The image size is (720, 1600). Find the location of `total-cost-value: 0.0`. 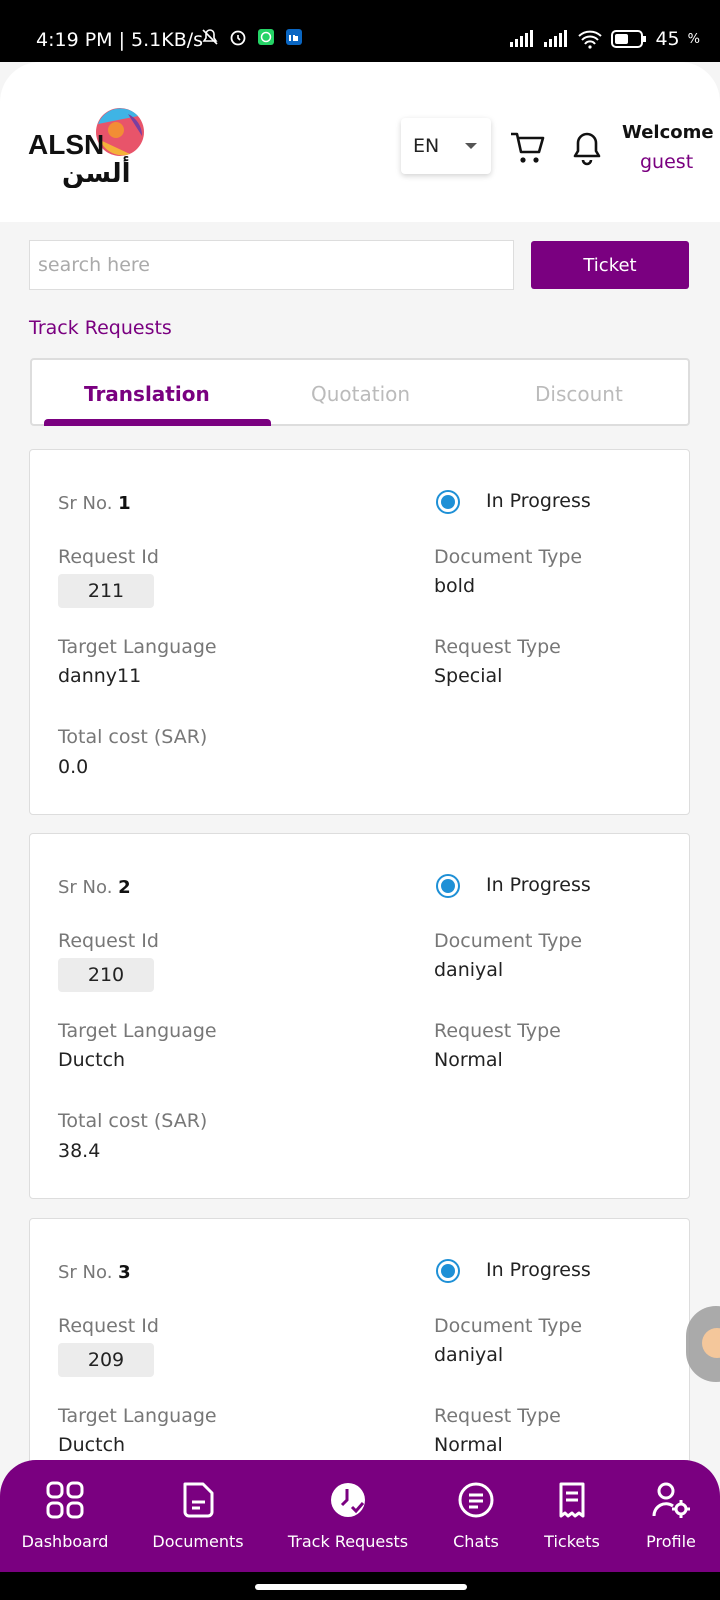

total-cost-value: 0.0 is located at coordinates (73, 767).